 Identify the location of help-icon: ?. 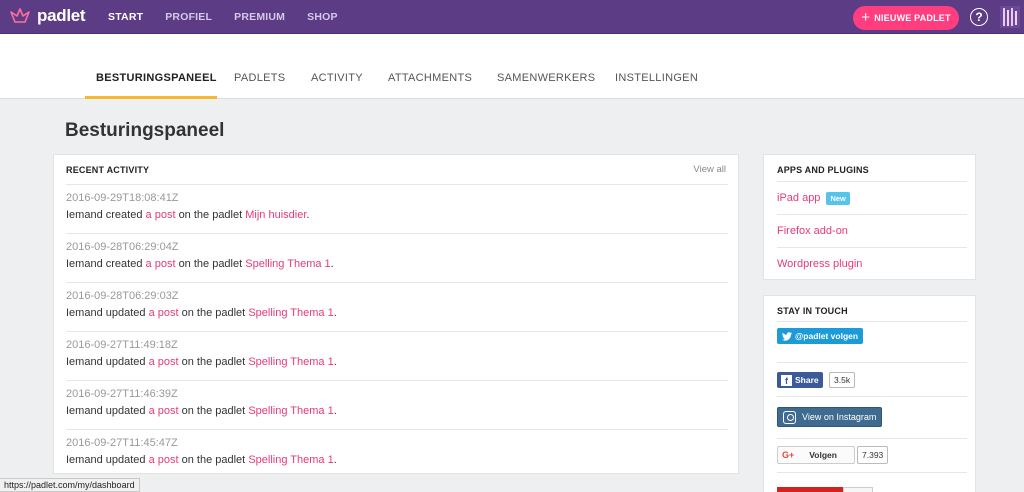
(979, 17).